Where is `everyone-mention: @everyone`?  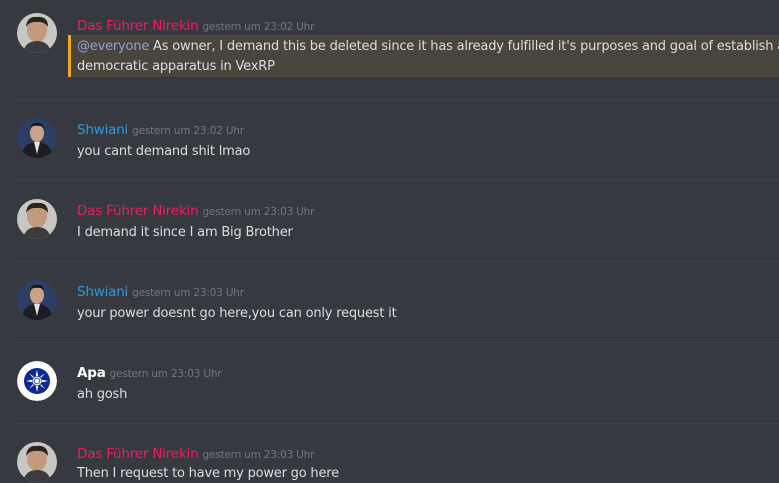
everyone-mention: @everyone is located at coordinates (113, 46).